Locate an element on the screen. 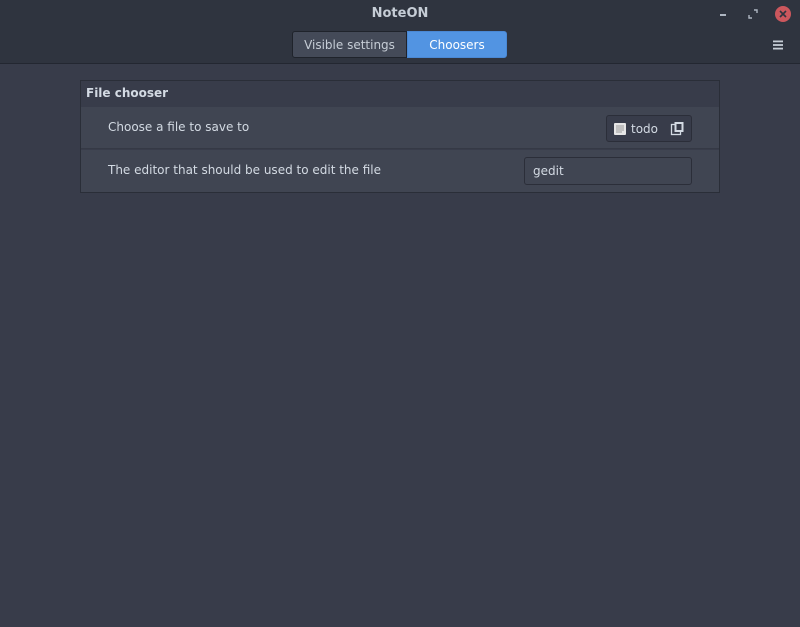 The image size is (800, 627). menu-button is located at coordinates (778, 45).